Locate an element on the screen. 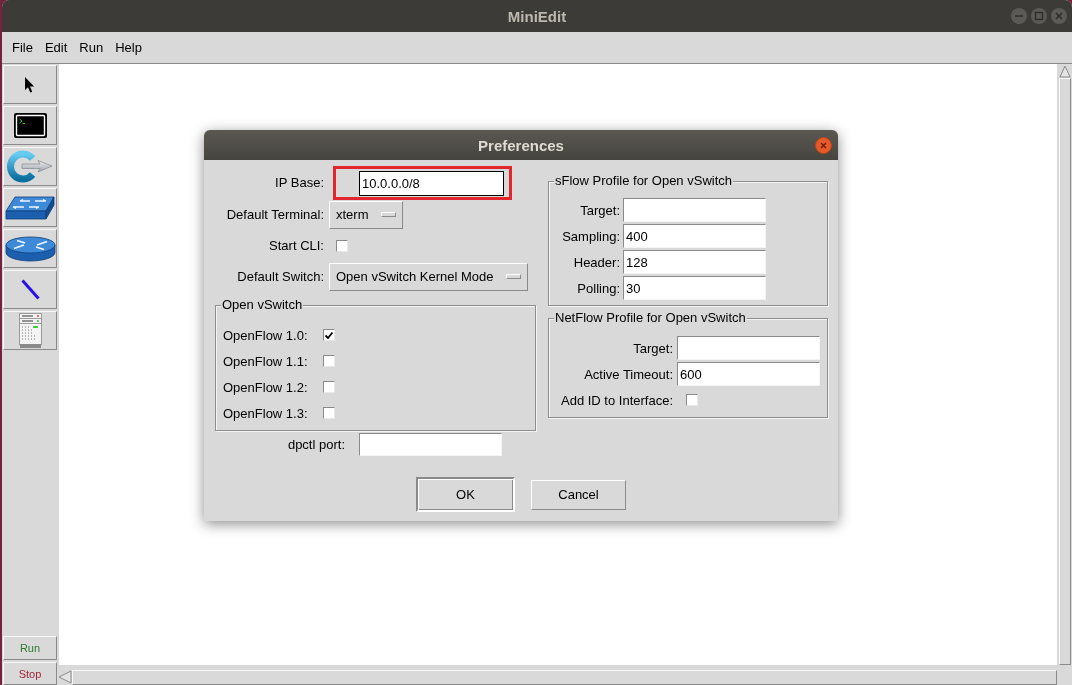 The width and height of the screenshot is (1072, 685). group-title: Open vSwitch is located at coordinates (262, 305).